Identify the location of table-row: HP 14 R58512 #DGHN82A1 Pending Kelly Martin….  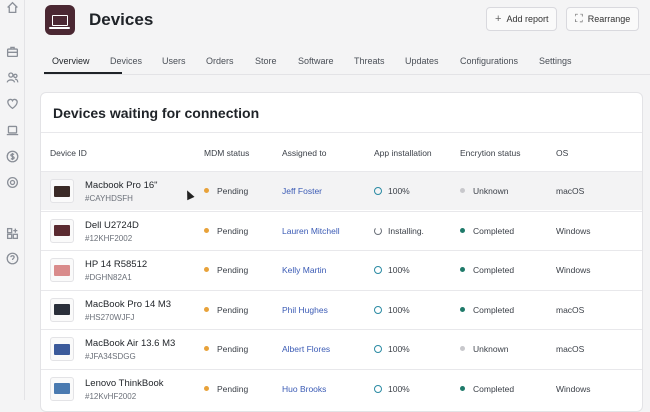
(341, 269).